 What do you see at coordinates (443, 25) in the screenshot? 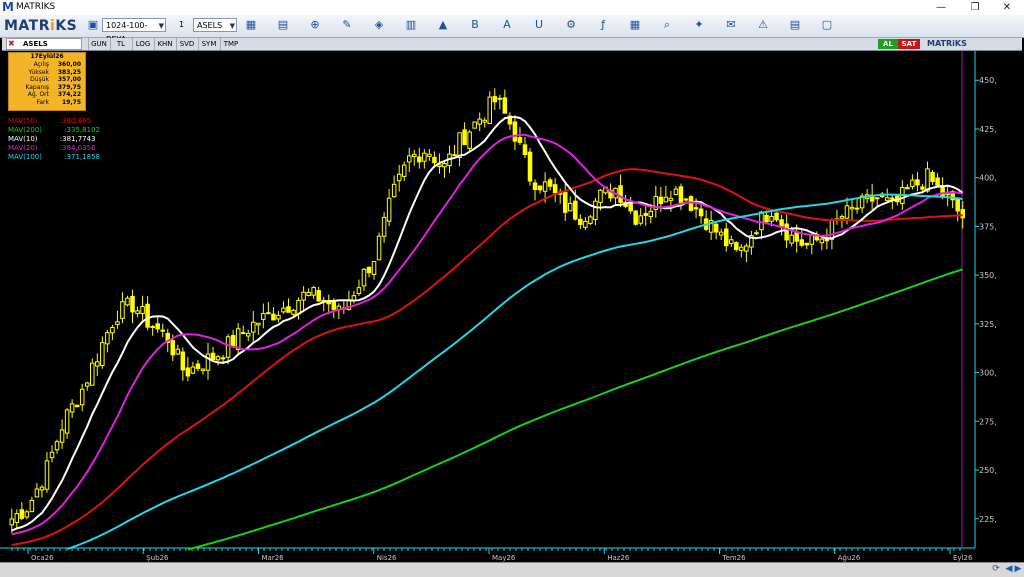
I see `chart-icon: ▲` at bounding box center [443, 25].